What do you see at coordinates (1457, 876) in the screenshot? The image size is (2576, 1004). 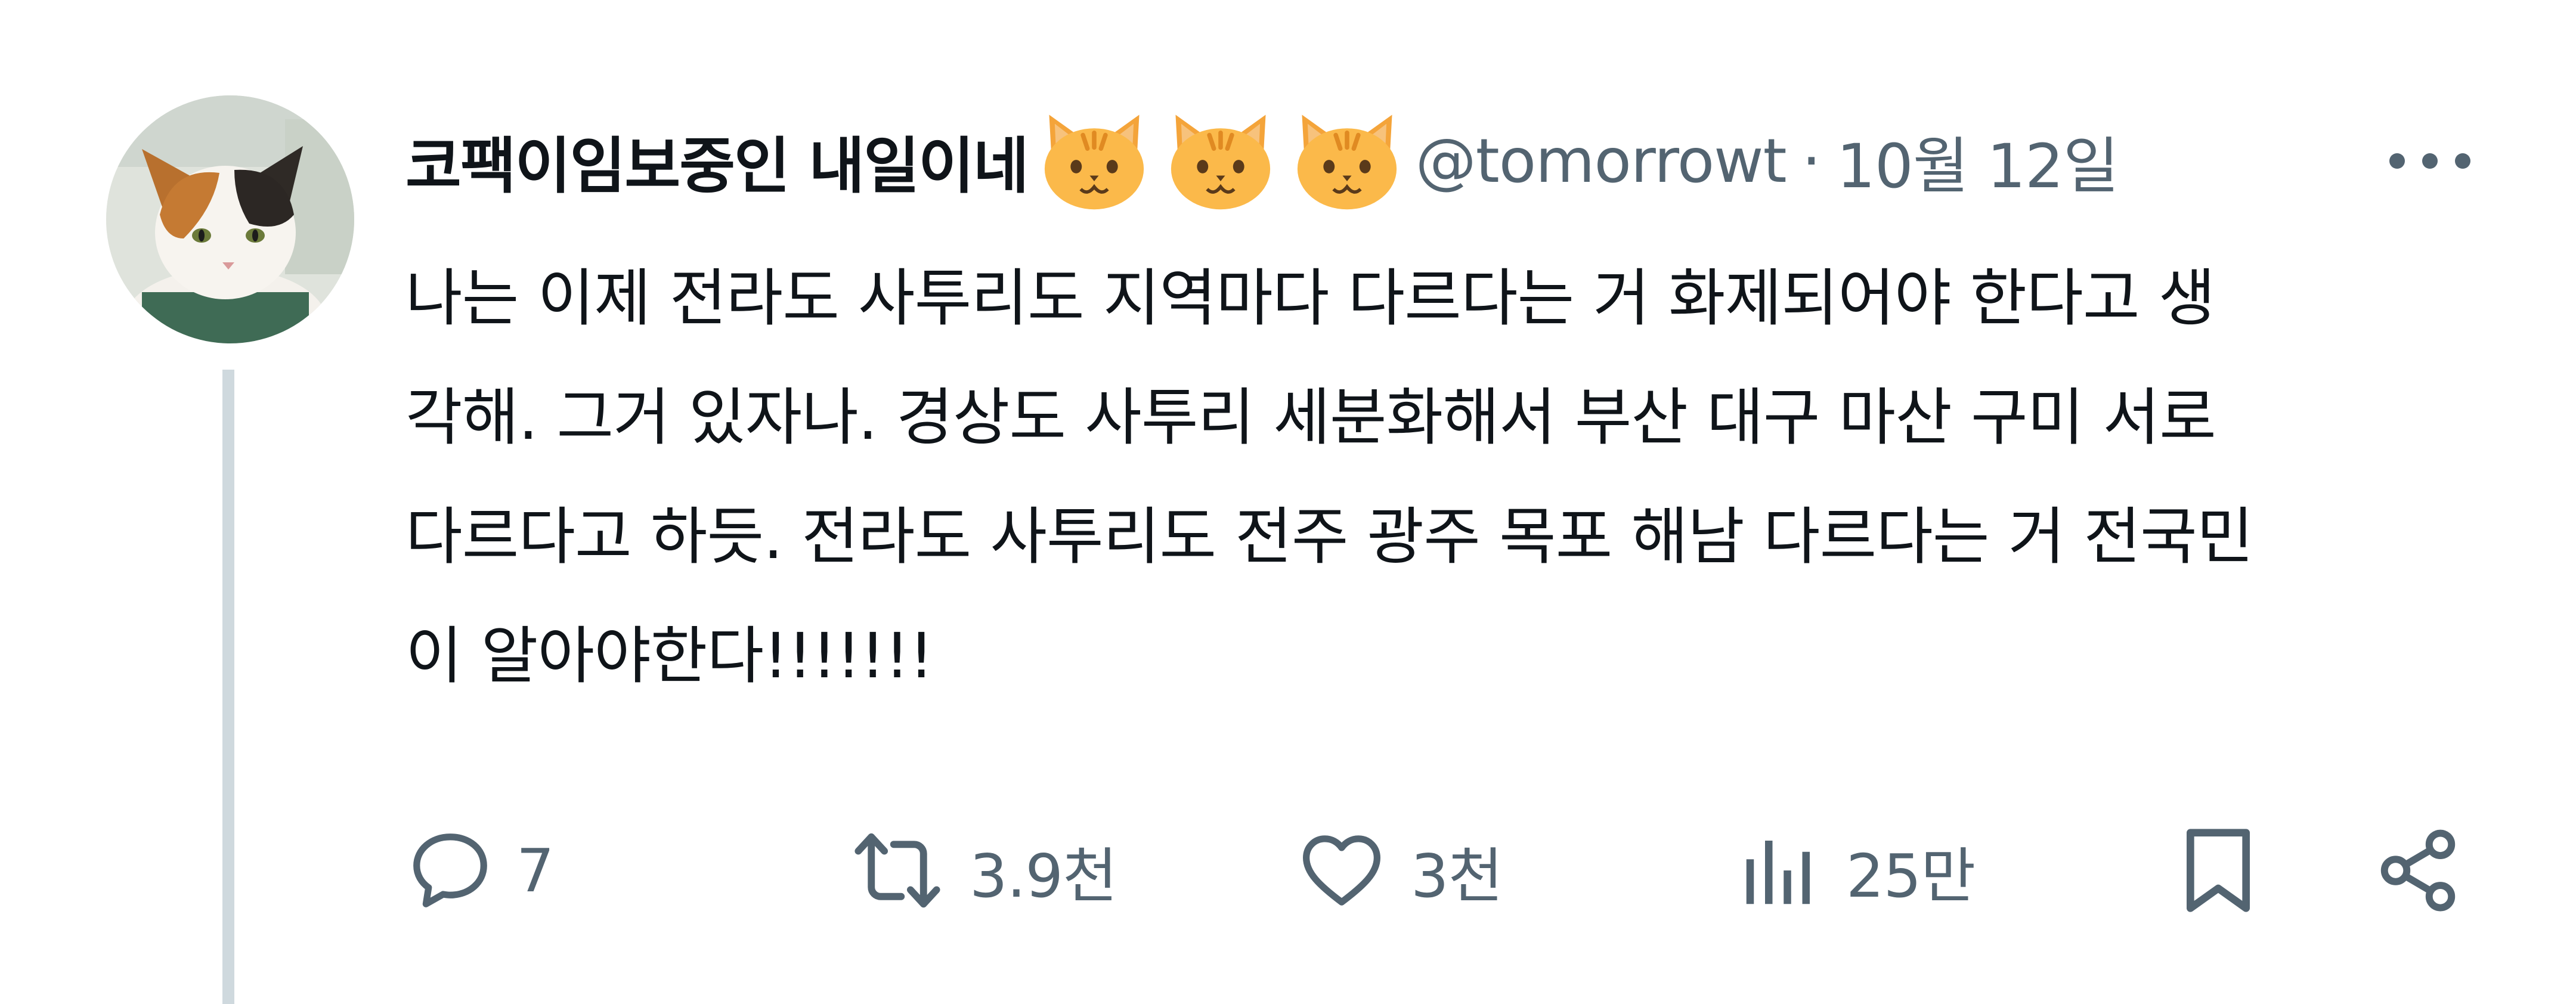 I see `like-count: 3천` at bounding box center [1457, 876].